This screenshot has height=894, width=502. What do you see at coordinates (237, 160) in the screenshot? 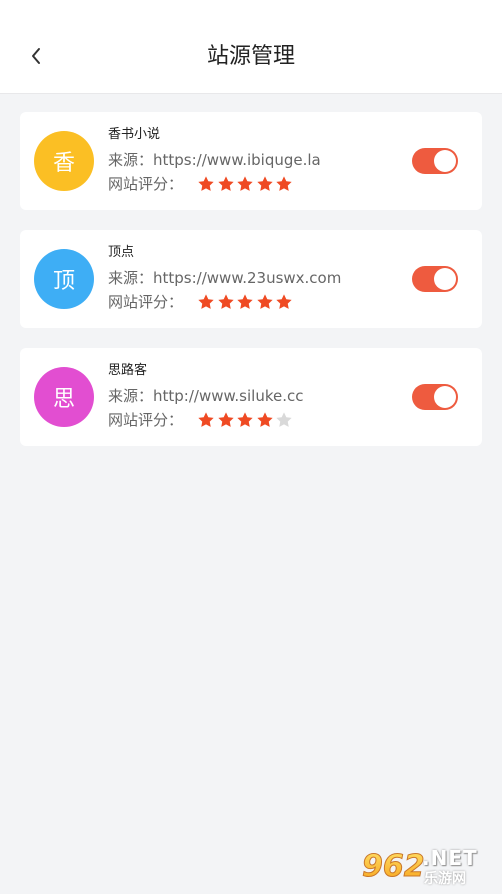
I see `source-url: https://www.ibiquge.la` at bounding box center [237, 160].